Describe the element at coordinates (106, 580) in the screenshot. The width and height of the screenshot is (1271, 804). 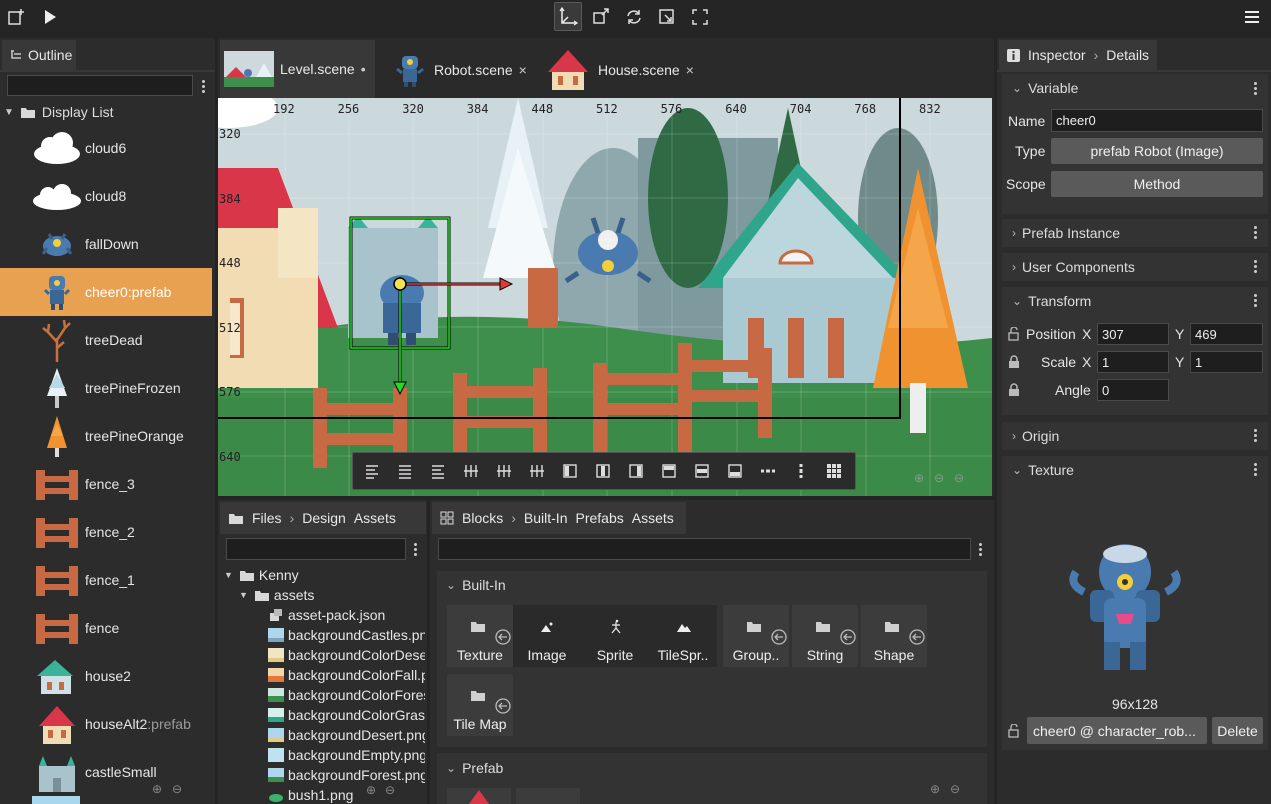
I see `outline-item: fence_1` at that location.